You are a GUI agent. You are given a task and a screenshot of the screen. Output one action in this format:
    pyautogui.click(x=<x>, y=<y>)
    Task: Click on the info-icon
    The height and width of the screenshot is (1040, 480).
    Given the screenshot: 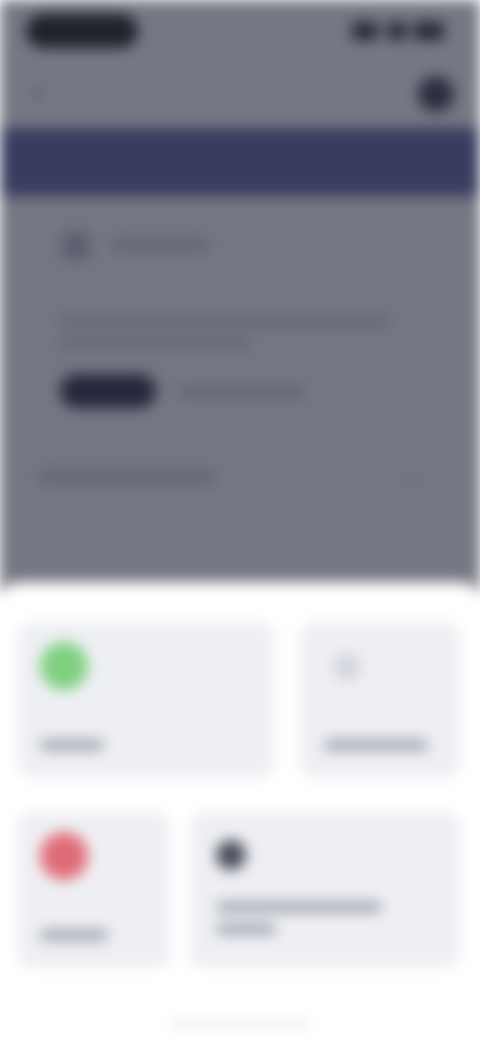 What is the action you would take?
    pyautogui.click(x=347, y=667)
    